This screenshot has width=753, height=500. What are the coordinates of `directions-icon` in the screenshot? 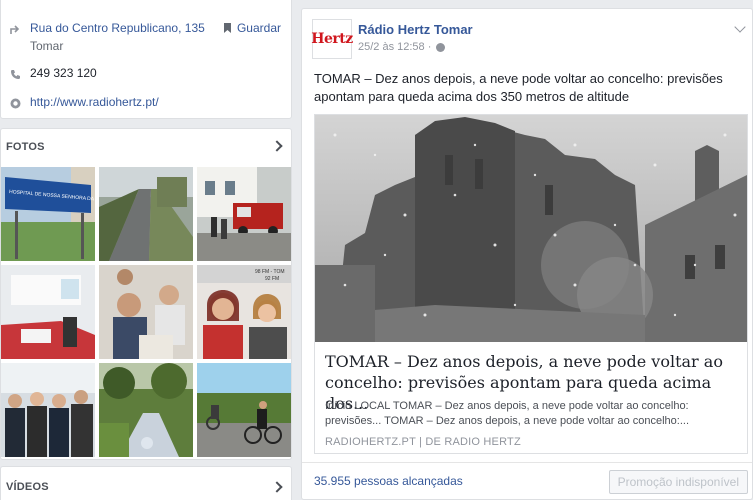 It's located at (15, 29).